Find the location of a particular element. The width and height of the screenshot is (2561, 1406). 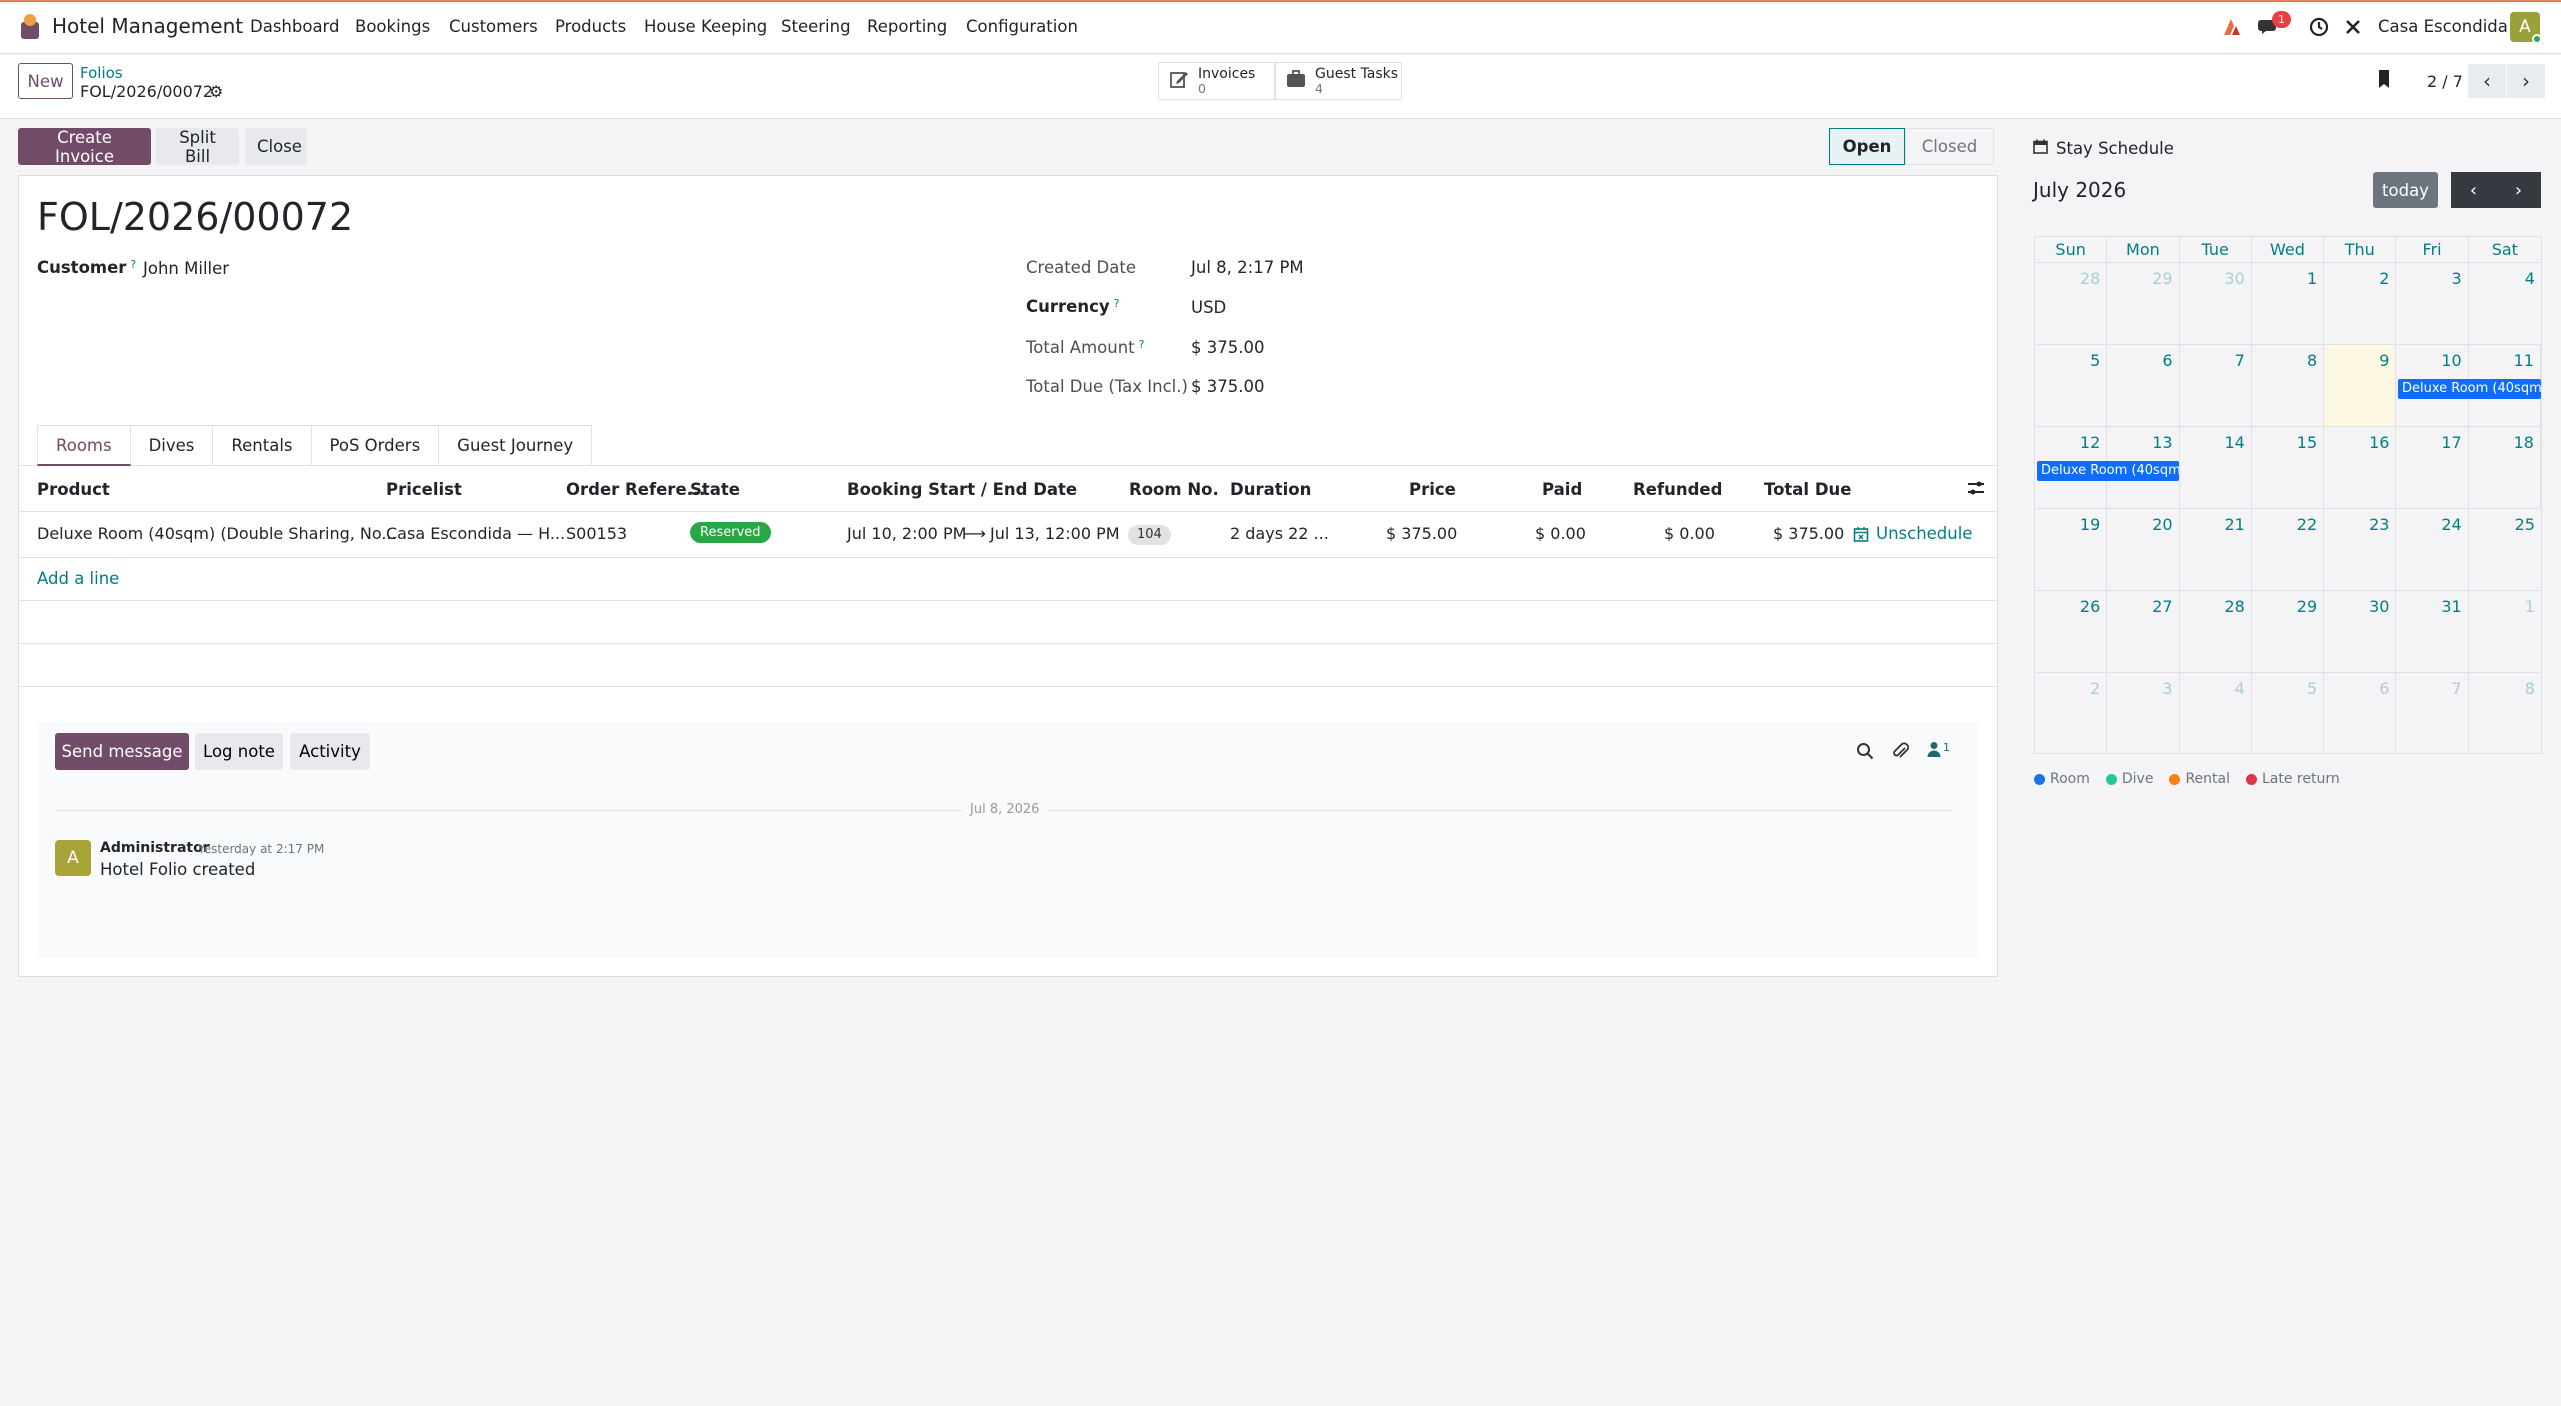

calendar-day: 14 is located at coordinates (2216, 467).